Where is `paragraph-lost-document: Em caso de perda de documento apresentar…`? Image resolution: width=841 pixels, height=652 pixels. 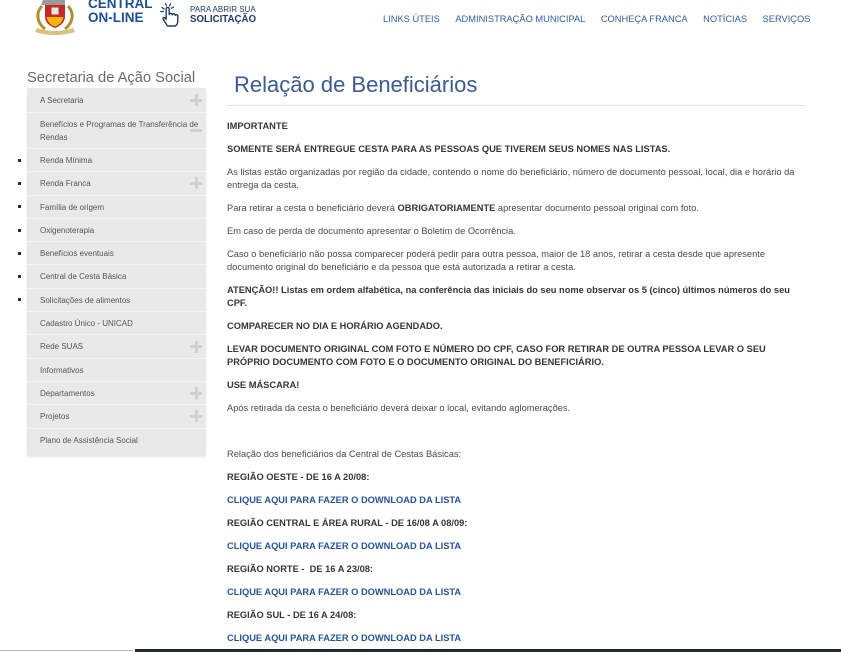
paragraph-lost-document: Em caso de perda de documento apresentar… is located at coordinates (371, 231).